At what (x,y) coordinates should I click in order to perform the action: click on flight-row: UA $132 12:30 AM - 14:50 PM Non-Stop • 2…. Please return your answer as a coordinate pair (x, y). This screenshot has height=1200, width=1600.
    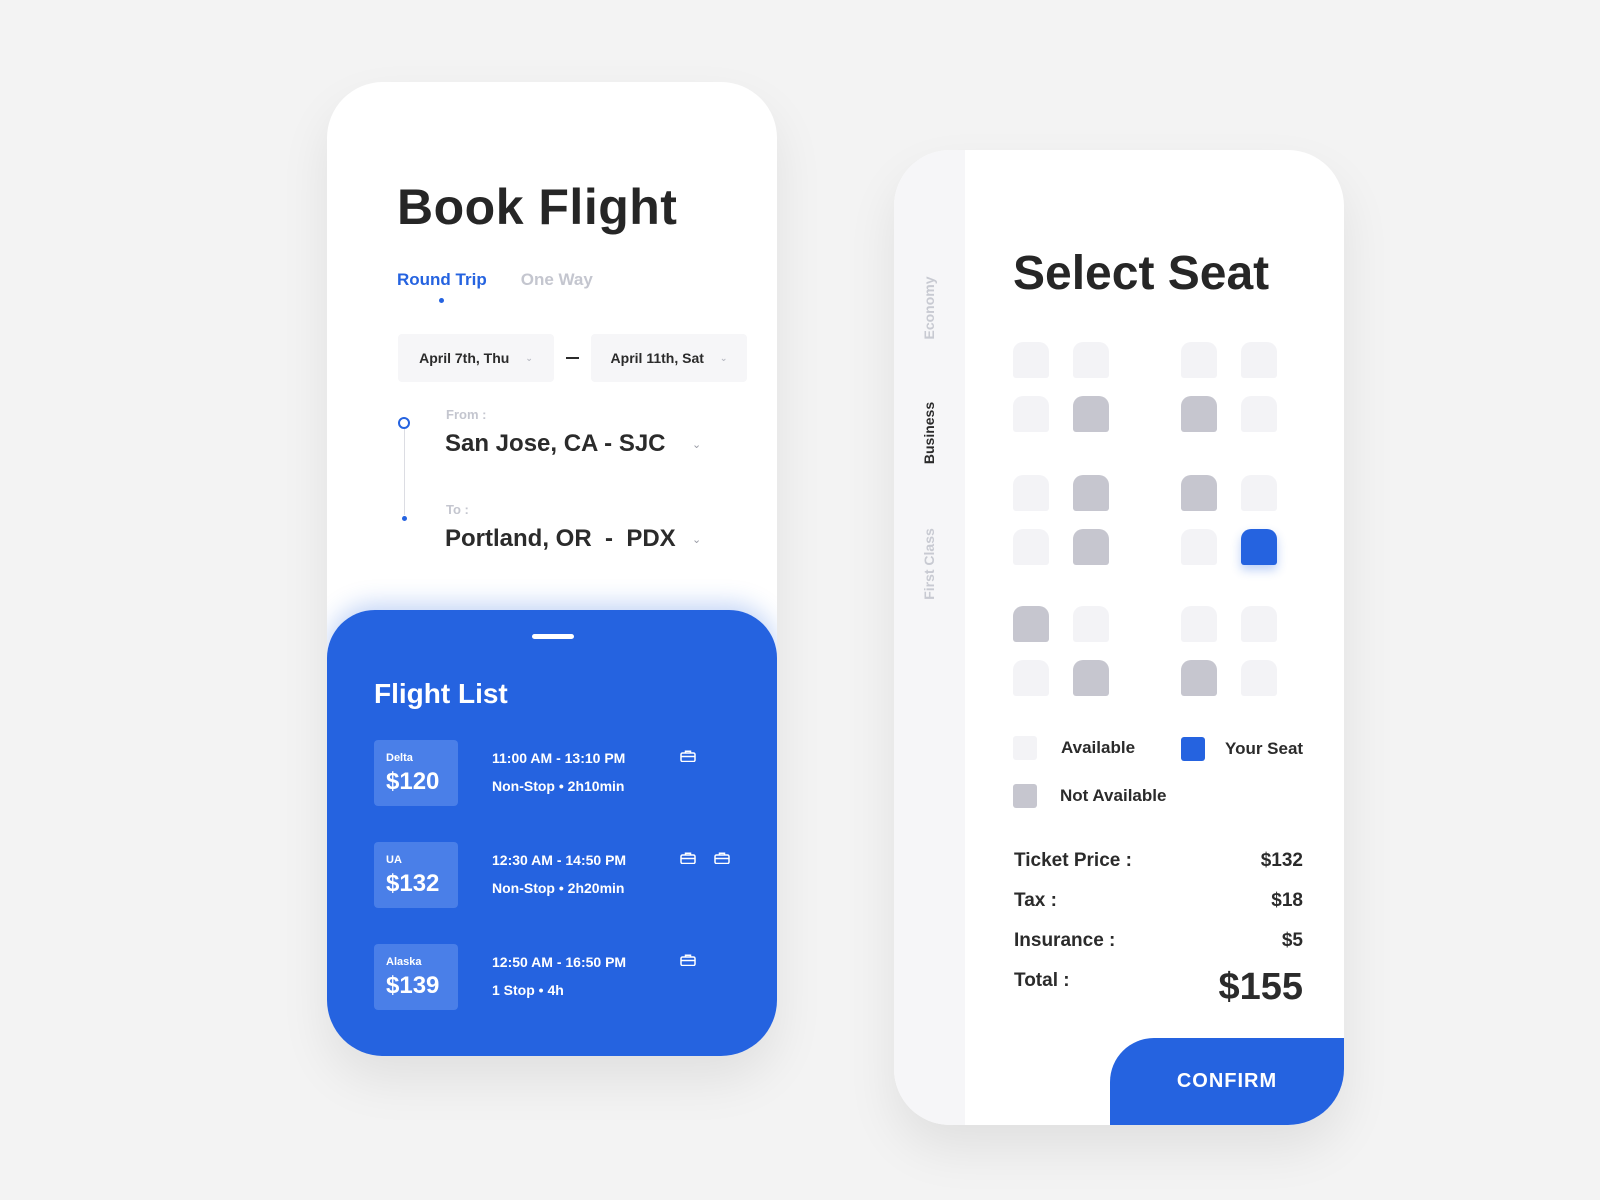
    Looking at the image, I should click on (564, 875).